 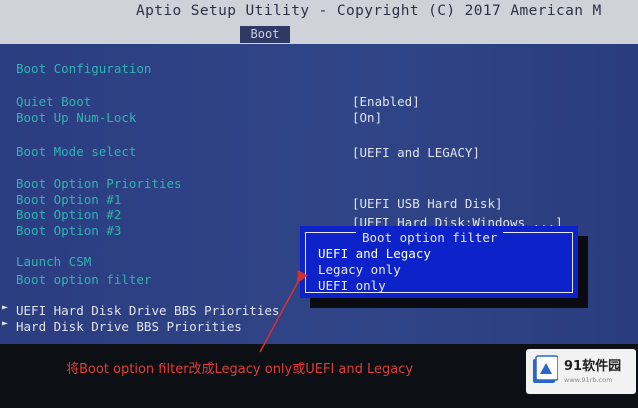 I want to click on numlock-label: Boot Up Num-Lock, so click(x=76, y=117).